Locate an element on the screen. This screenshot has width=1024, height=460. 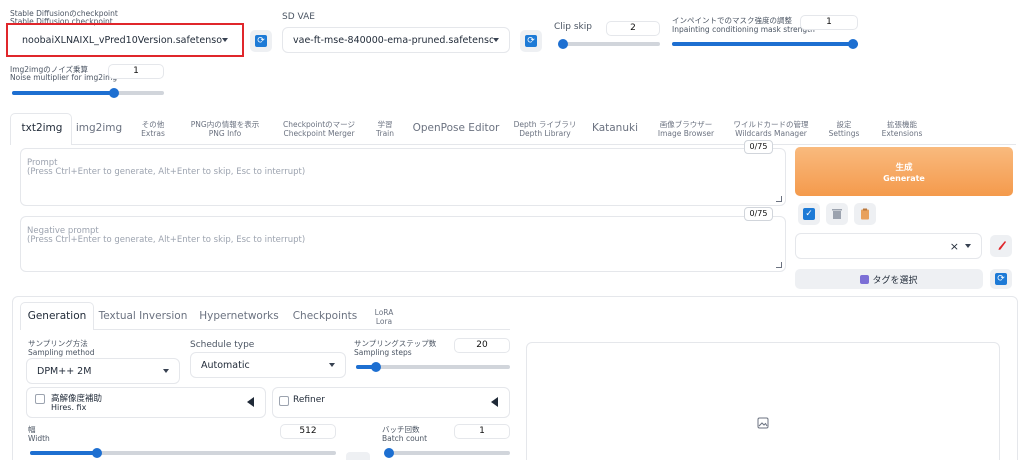
vae-refresh-button: ⟳ is located at coordinates (531, 41).